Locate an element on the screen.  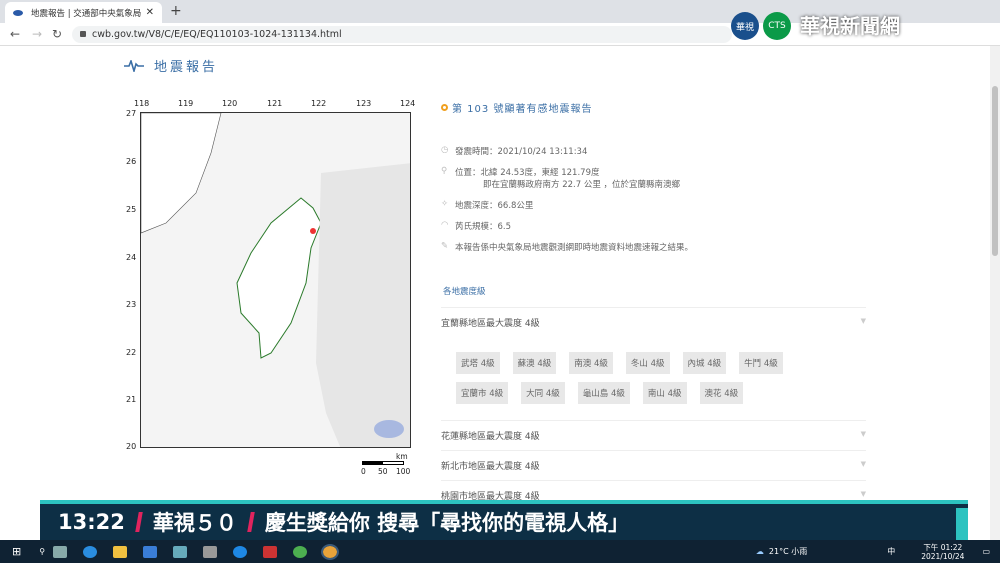
region-label: 新北市地區最大震度 4級 is located at coordinates (490, 467).